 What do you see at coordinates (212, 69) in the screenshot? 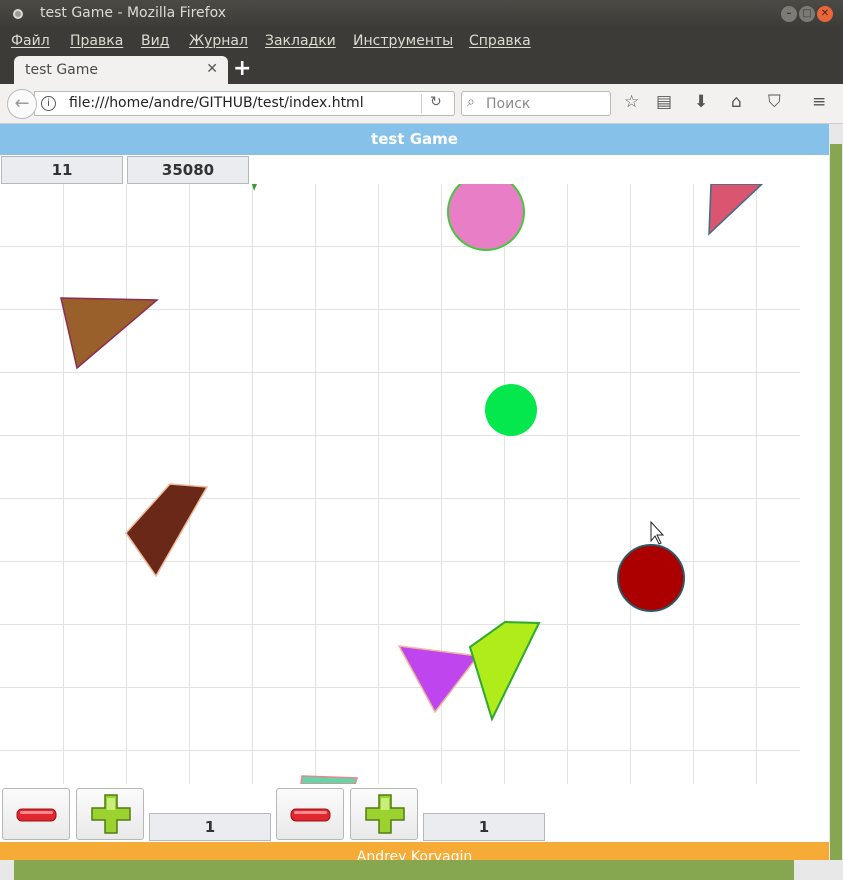
I see `tab-close-icon: ✕` at bounding box center [212, 69].